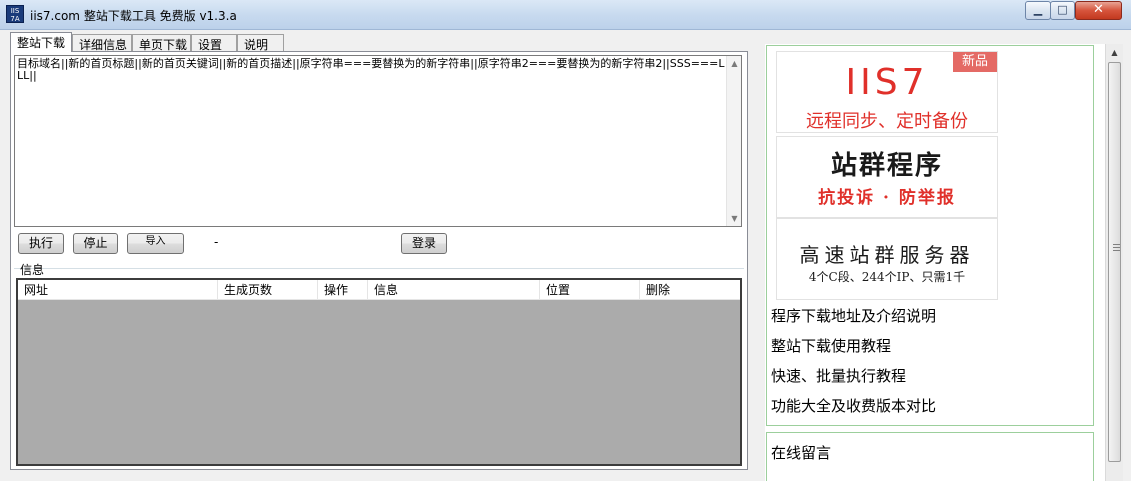  I want to click on banner-subtitle: 抗投诉 · 防举报, so click(887, 198).